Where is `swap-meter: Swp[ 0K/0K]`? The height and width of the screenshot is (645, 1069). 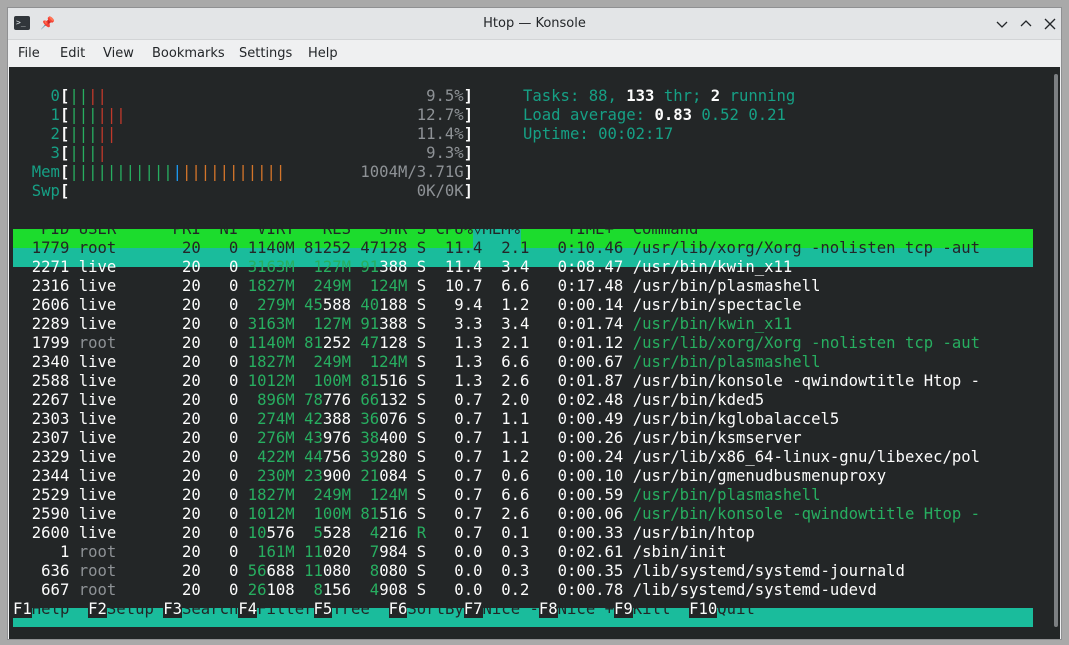
swap-meter: Swp[ 0K/0K] is located at coordinates (243, 191).